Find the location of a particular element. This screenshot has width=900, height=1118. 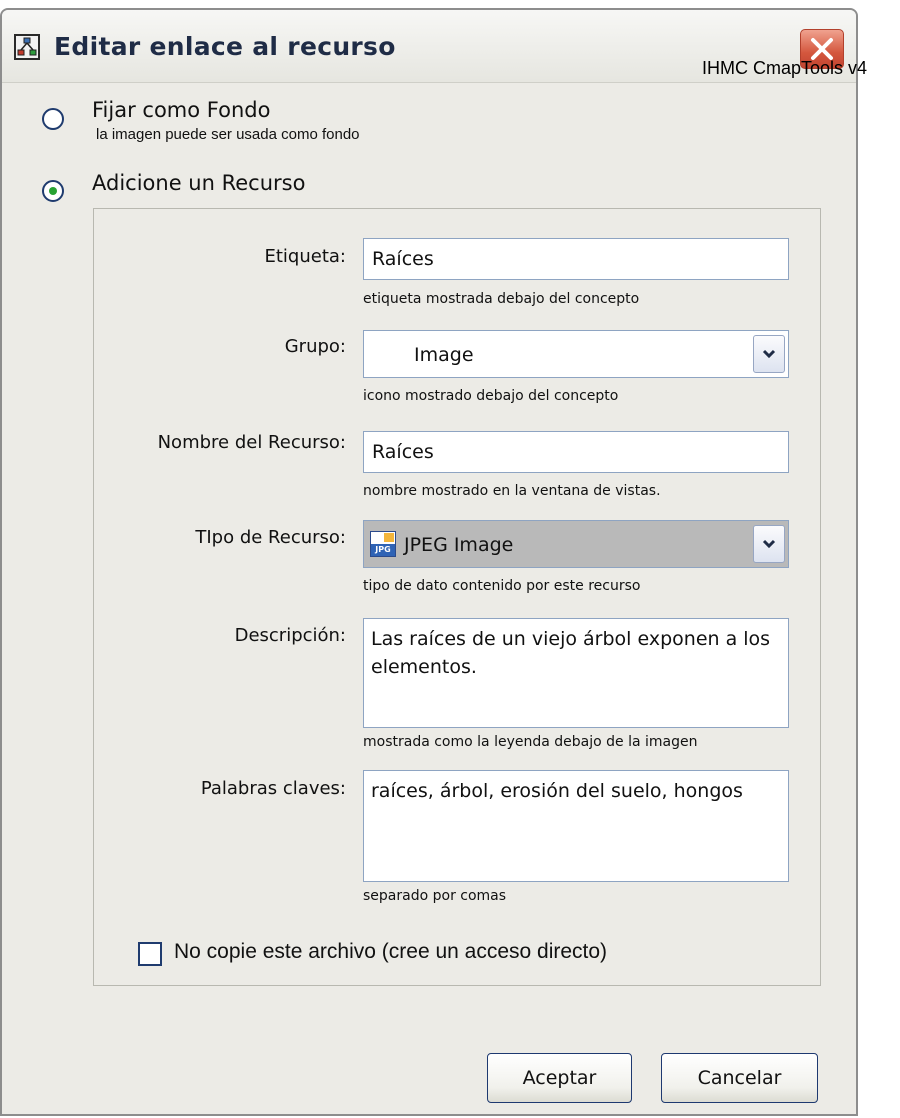

tipo-hint: tipo de dato contenido por este recurso is located at coordinates (502, 586).